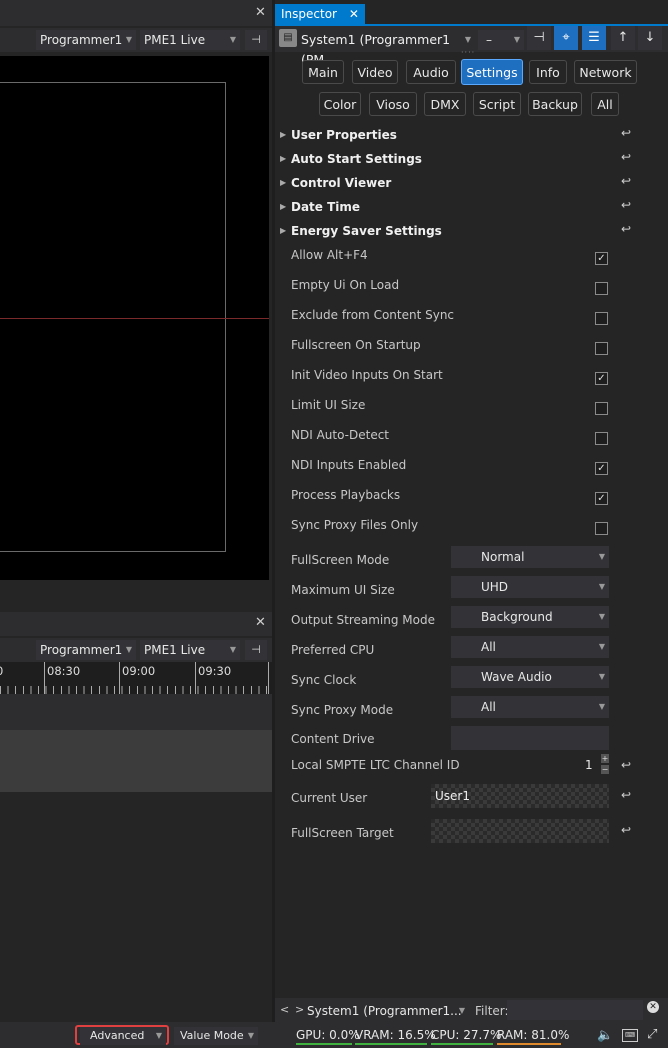 The width and height of the screenshot is (668, 1048). I want to click on checkbox-row: Limit UI Size, so click(471, 408).